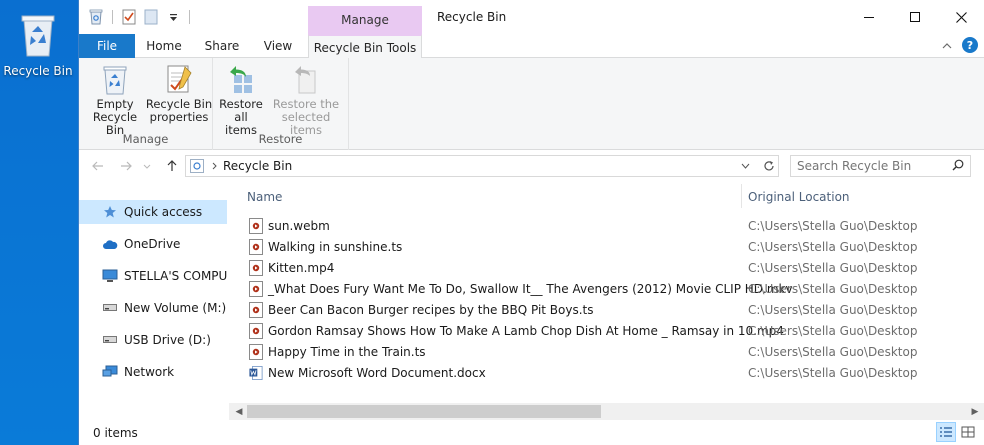 The width and height of the screenshot is (984, 445). What do you see at coordinates (239, 411) in the screenshot?
I see `scroll-left-icon: ◀` at bounding box center [239, 411].